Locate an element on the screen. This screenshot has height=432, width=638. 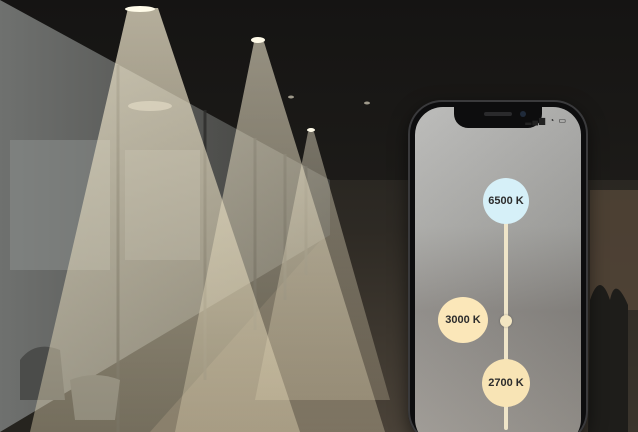
temperature-label-2700k: 2700 K is located at coordinates (506, 383).